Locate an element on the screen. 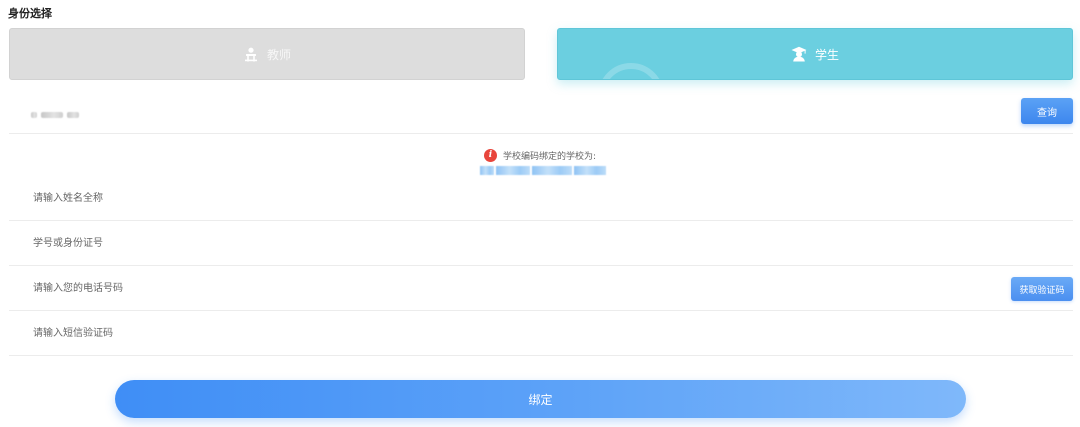  student-id-input is located at coordinates (483, 243).